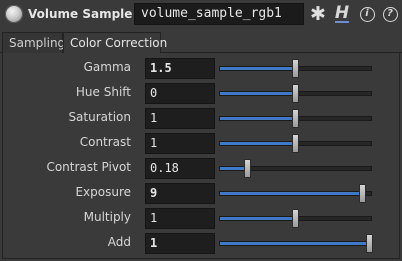 The width and height of the screenshot is (402, 261). I want to click on param-slider-contrast-pivot, so click(295, 168).